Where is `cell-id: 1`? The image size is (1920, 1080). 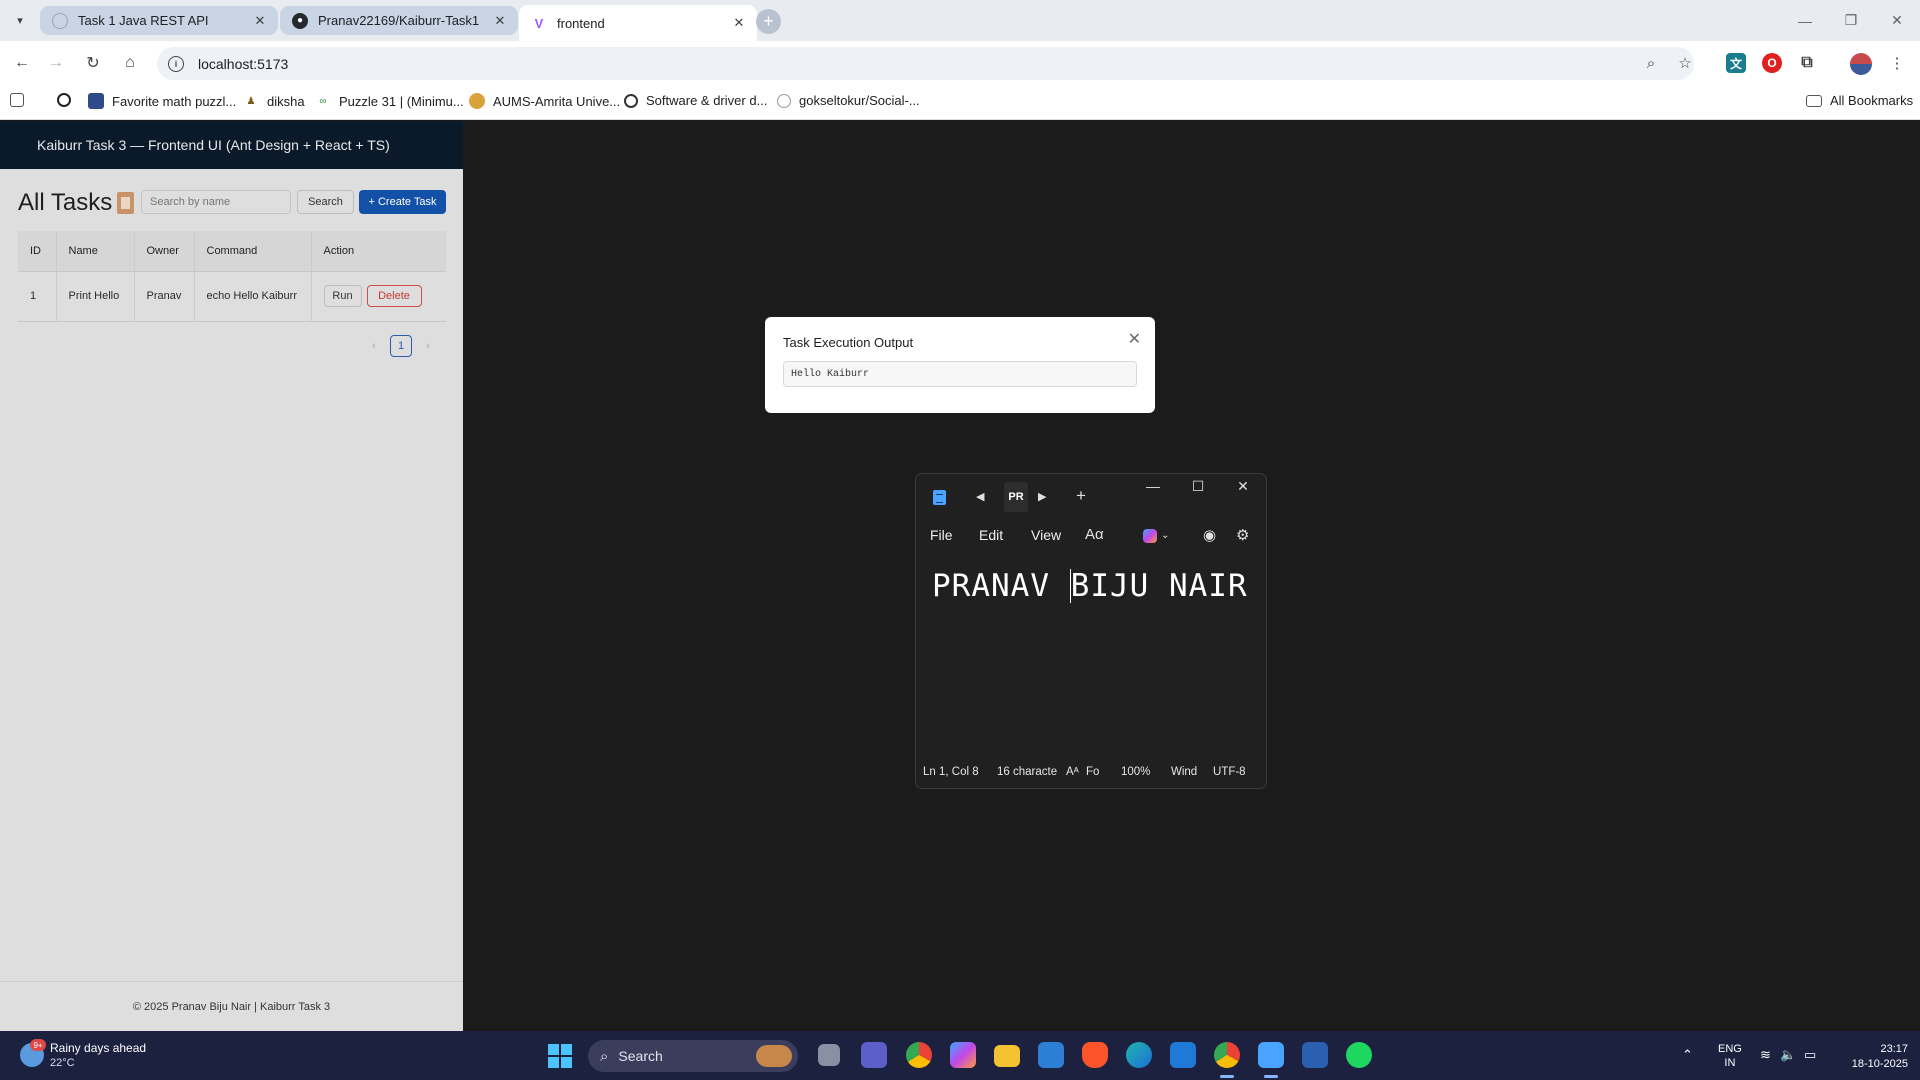 cell-id: 1 is located at coordinates (37, 296).